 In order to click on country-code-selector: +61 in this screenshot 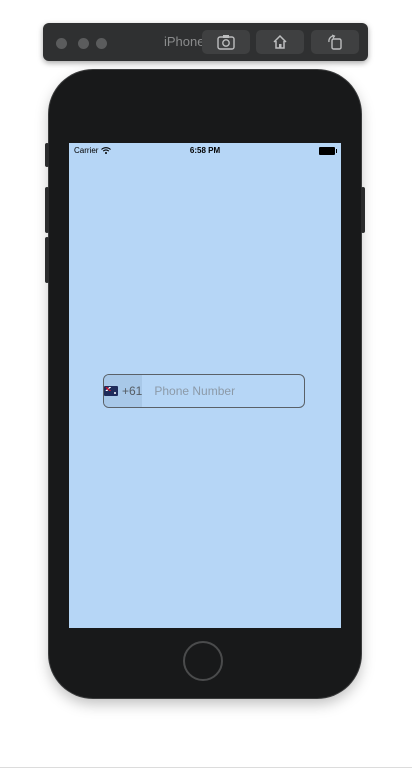, I will do `click(123, 391)`.